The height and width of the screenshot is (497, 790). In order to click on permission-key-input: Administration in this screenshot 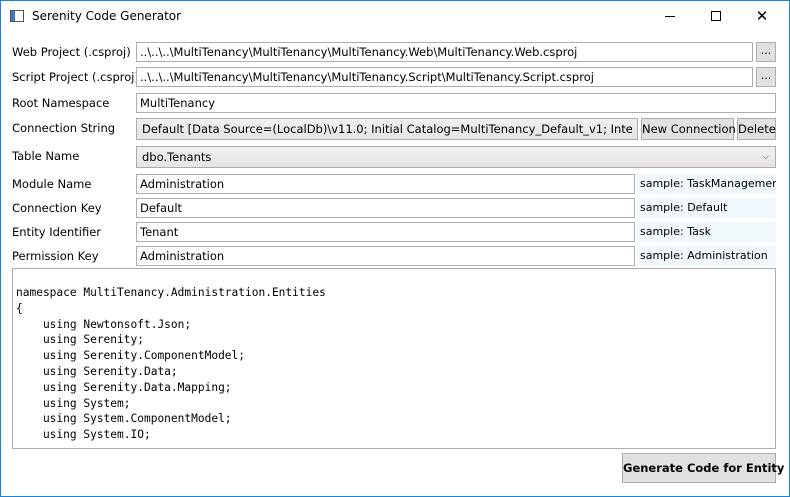, I will do `click(385, 256)`.